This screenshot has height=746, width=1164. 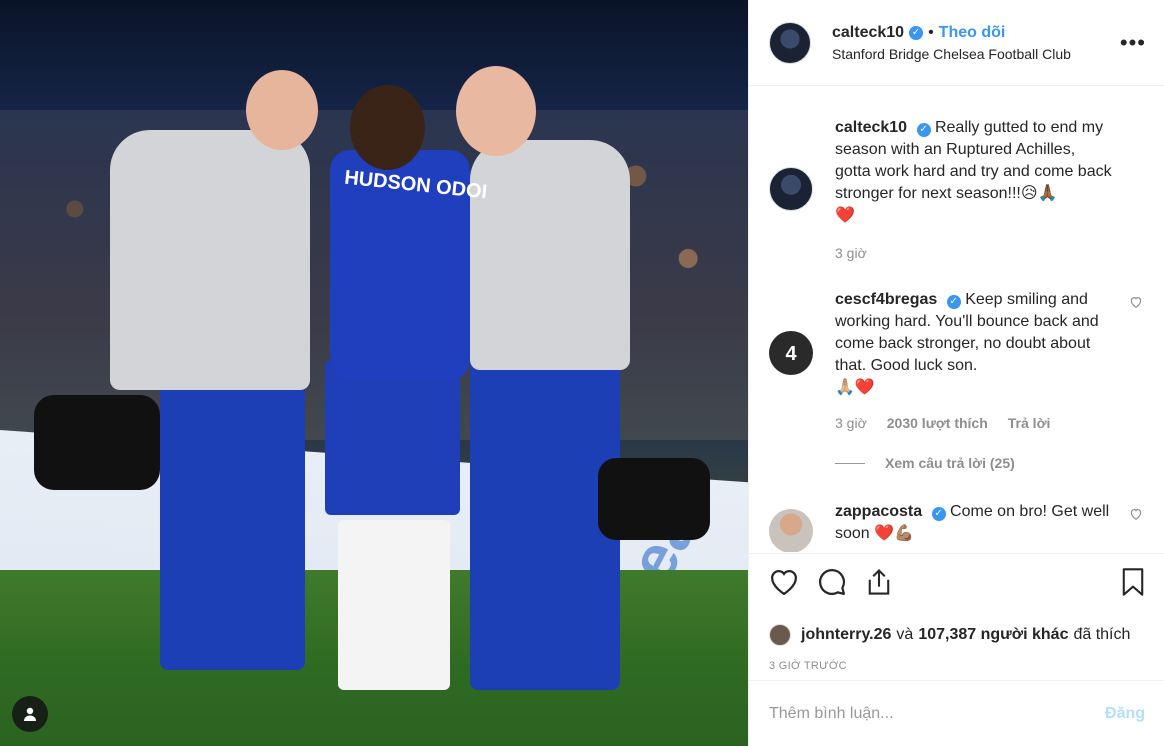 What do you see at coordinates (832, 584) in the screenshot?
I see `comment-icon` at bounding box center [832, 584].